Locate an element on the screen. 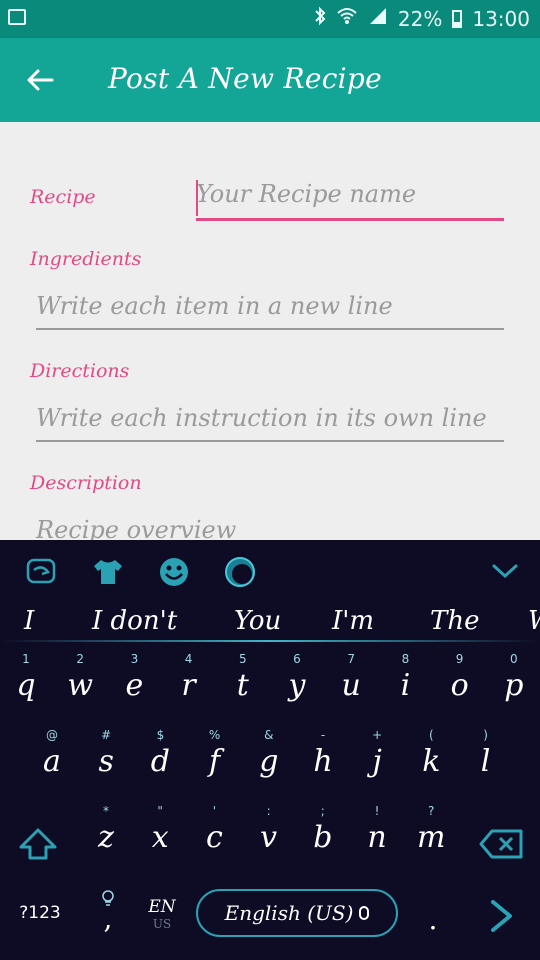 The image size is (540, 960). suggestion-item: I don't is located at coordinates (134, 621).